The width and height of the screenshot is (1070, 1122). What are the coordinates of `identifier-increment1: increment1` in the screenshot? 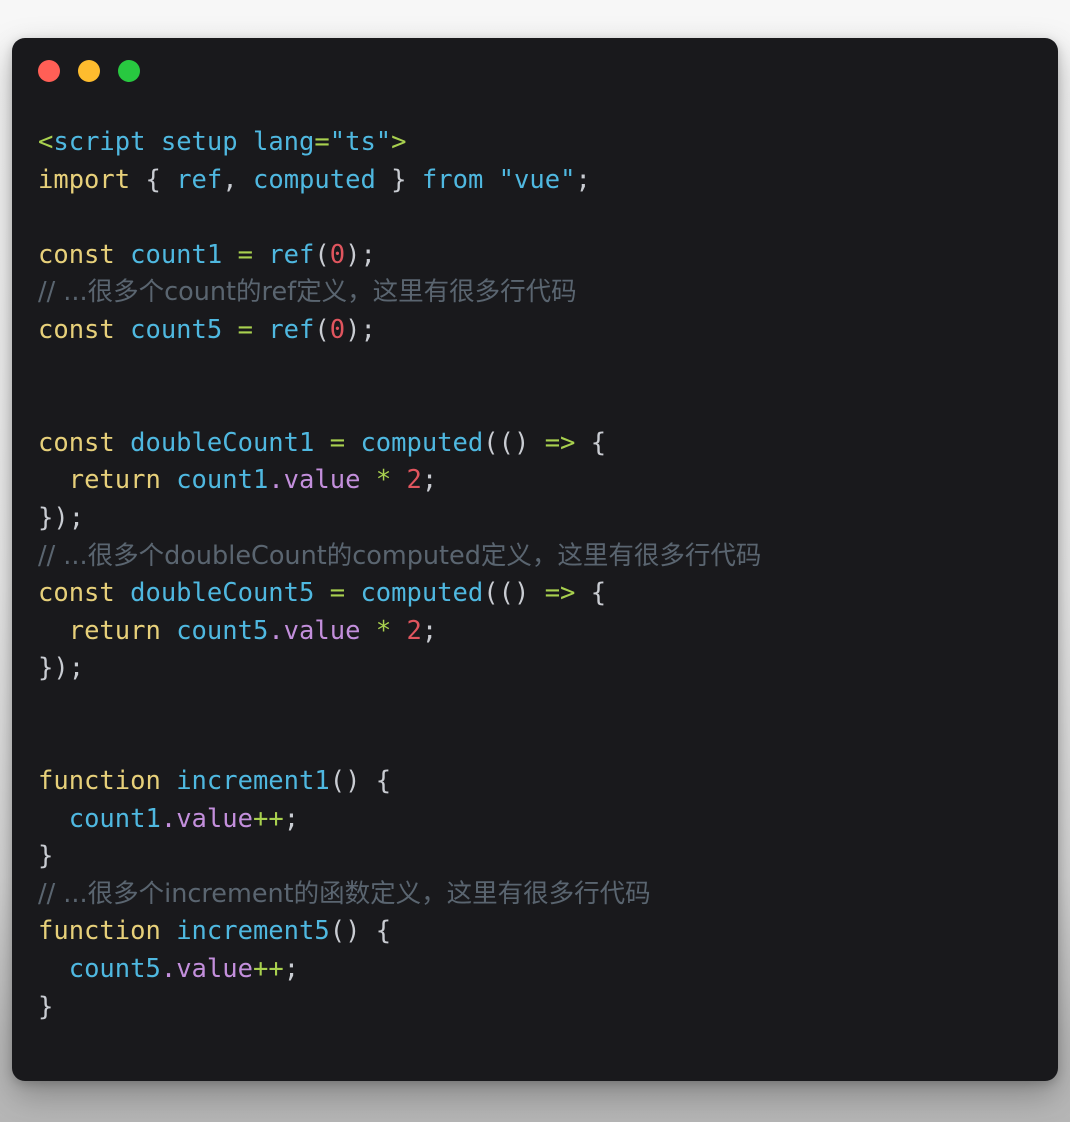 It's located at (253, 781).